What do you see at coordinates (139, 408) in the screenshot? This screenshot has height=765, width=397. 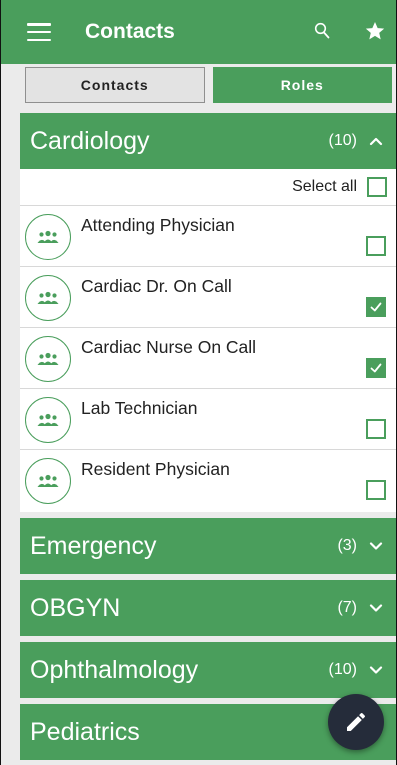 I see `role-name: Lab Technician` at bounding box center [139, 408].